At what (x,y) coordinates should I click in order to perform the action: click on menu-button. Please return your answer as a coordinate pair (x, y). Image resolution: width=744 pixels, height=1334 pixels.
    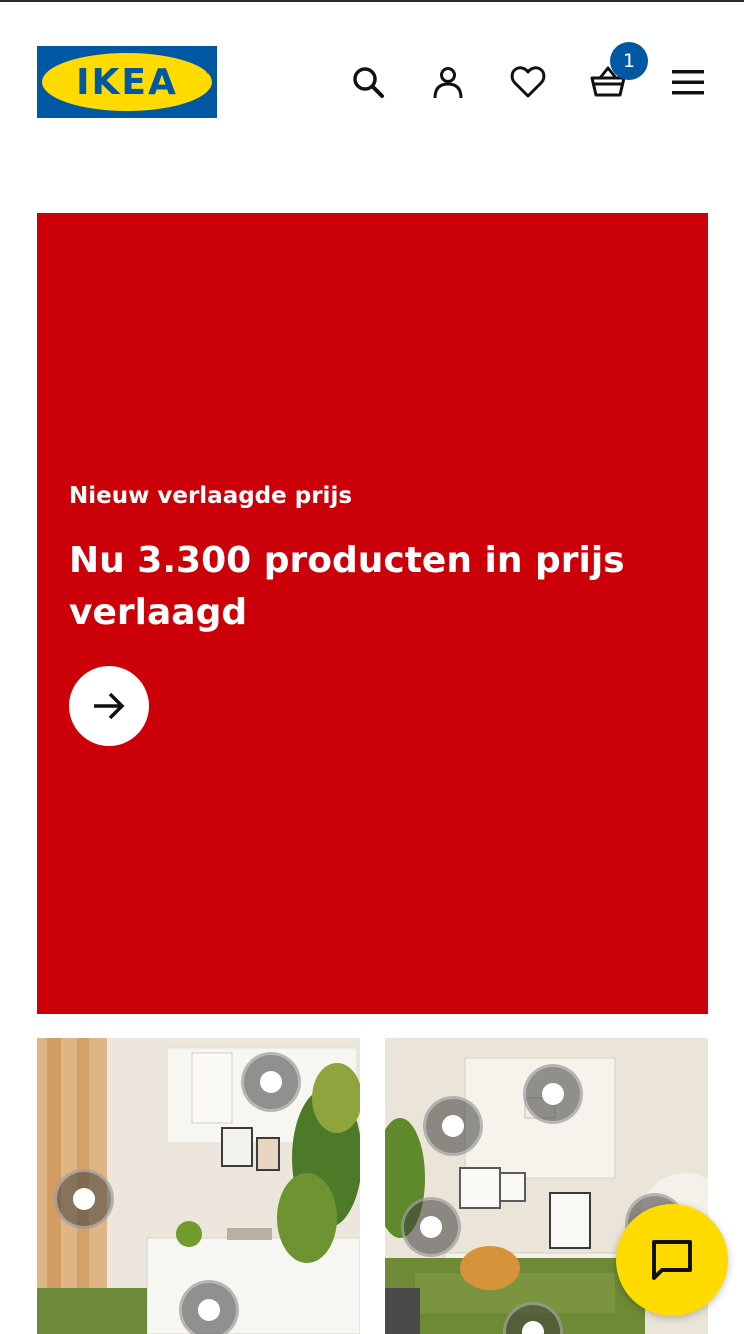
    Looking at the image, I should click on (688, 82).